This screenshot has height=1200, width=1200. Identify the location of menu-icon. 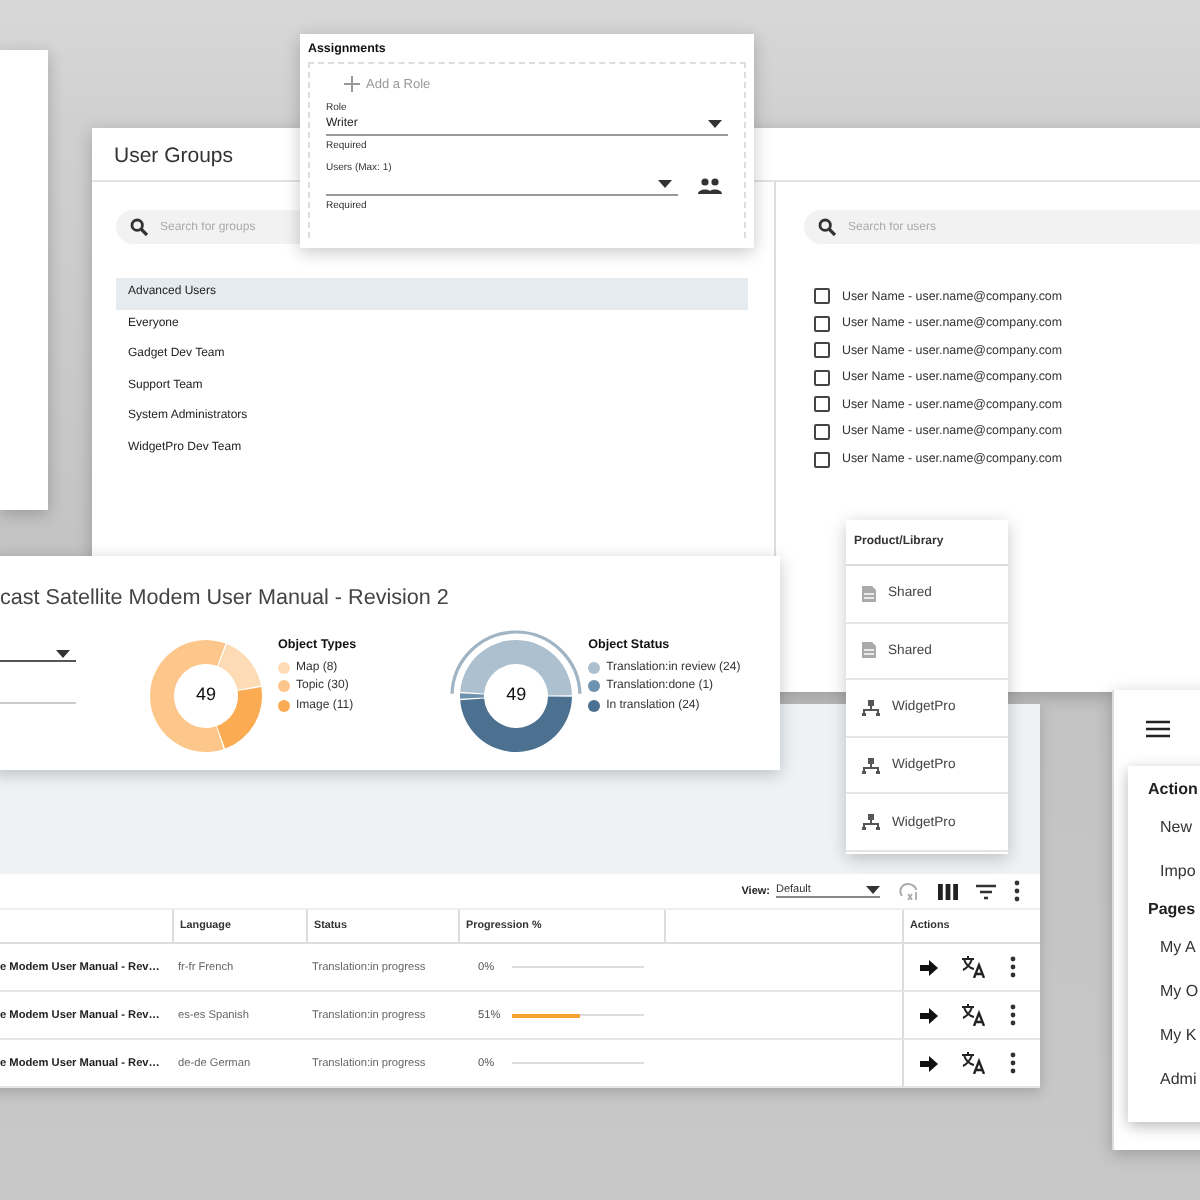
(1158, 729).